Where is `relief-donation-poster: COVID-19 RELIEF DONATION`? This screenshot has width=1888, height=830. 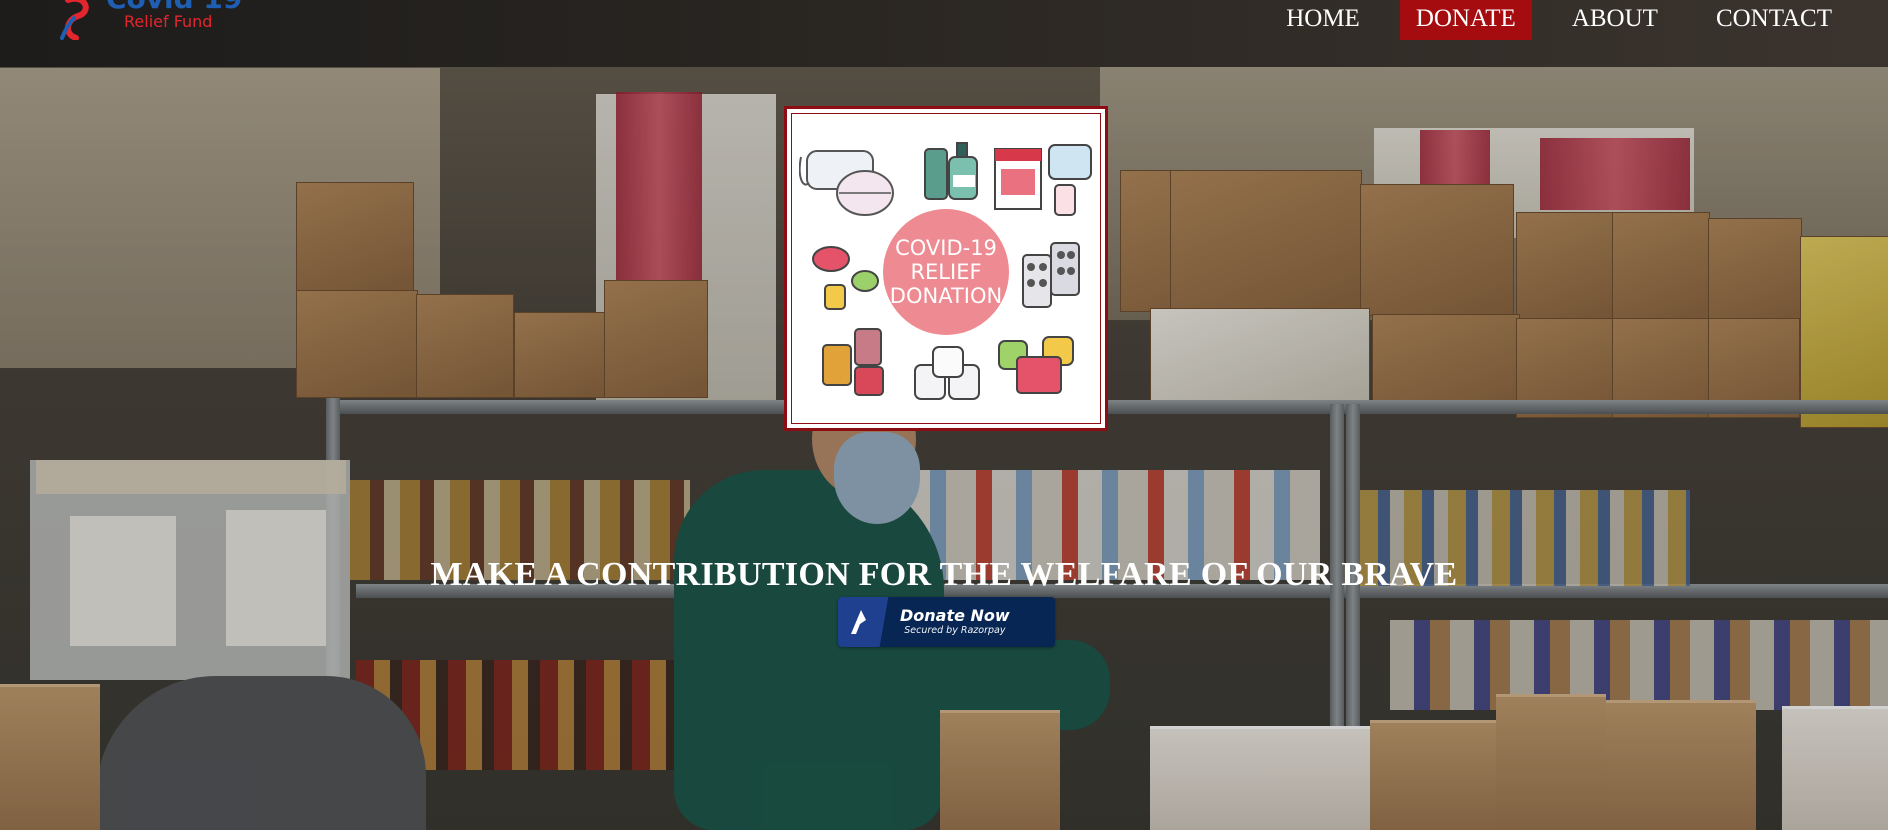
relief-donation-poster: COVID-19 RELIEF DONATION is located at coordinates (946, 268).